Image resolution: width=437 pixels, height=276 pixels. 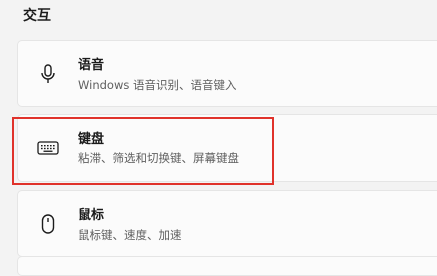 What do you see at coordinates (158, 158) in the screenshot?
I see `keyboard-subtitle: 粘滞、筛选和切换键、屏幕键盘` at bounding box center [158, 158].